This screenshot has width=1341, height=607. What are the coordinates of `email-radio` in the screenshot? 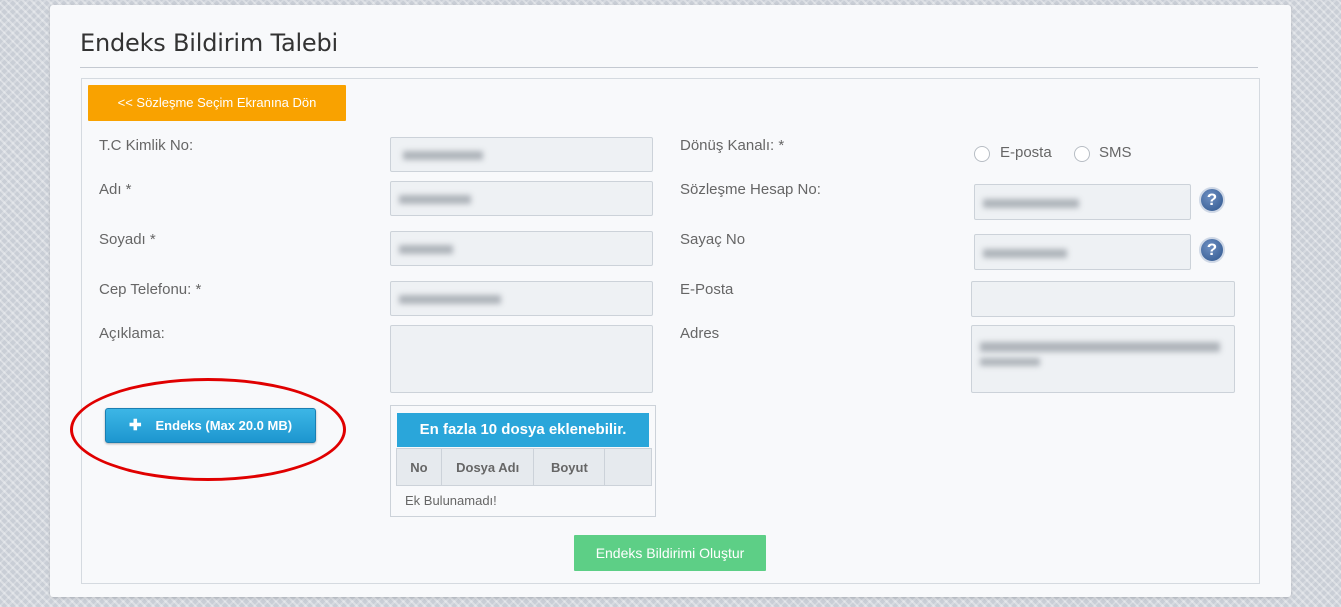 It's located at (982, 154).